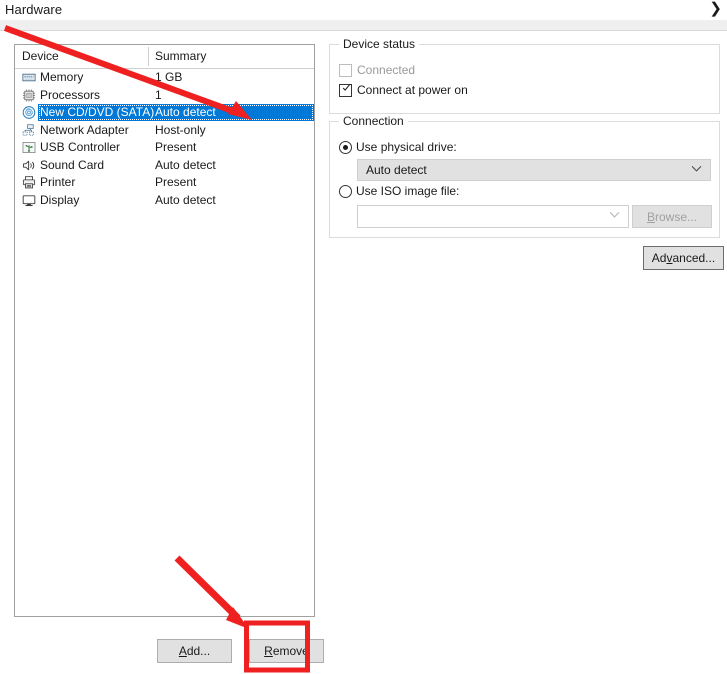  Describe the element at coordinates (34, 9) in the screenshot. I see `page-title: Hardware` at that location.